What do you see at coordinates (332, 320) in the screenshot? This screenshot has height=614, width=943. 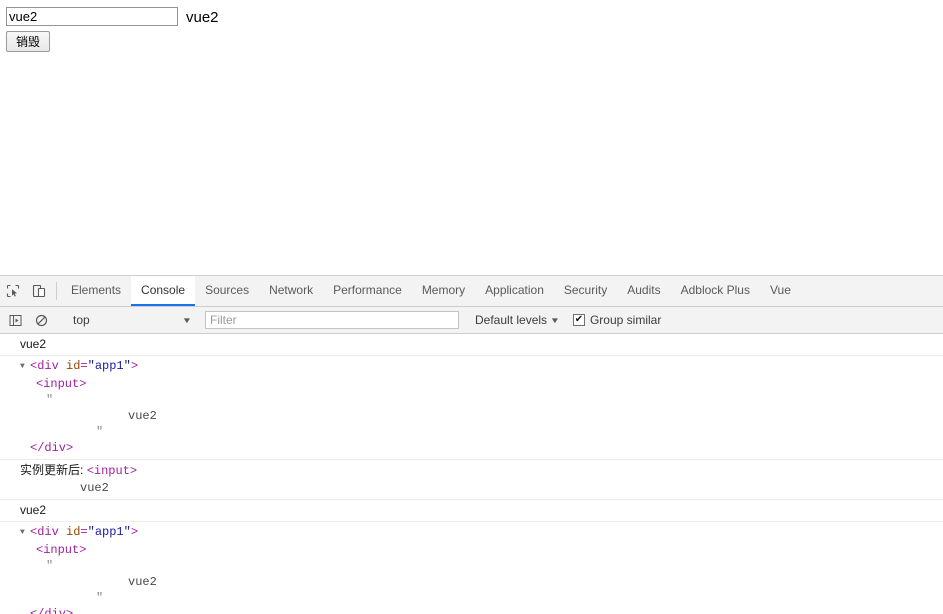 I see `console-filter-input` at bounding box center [332, 320].